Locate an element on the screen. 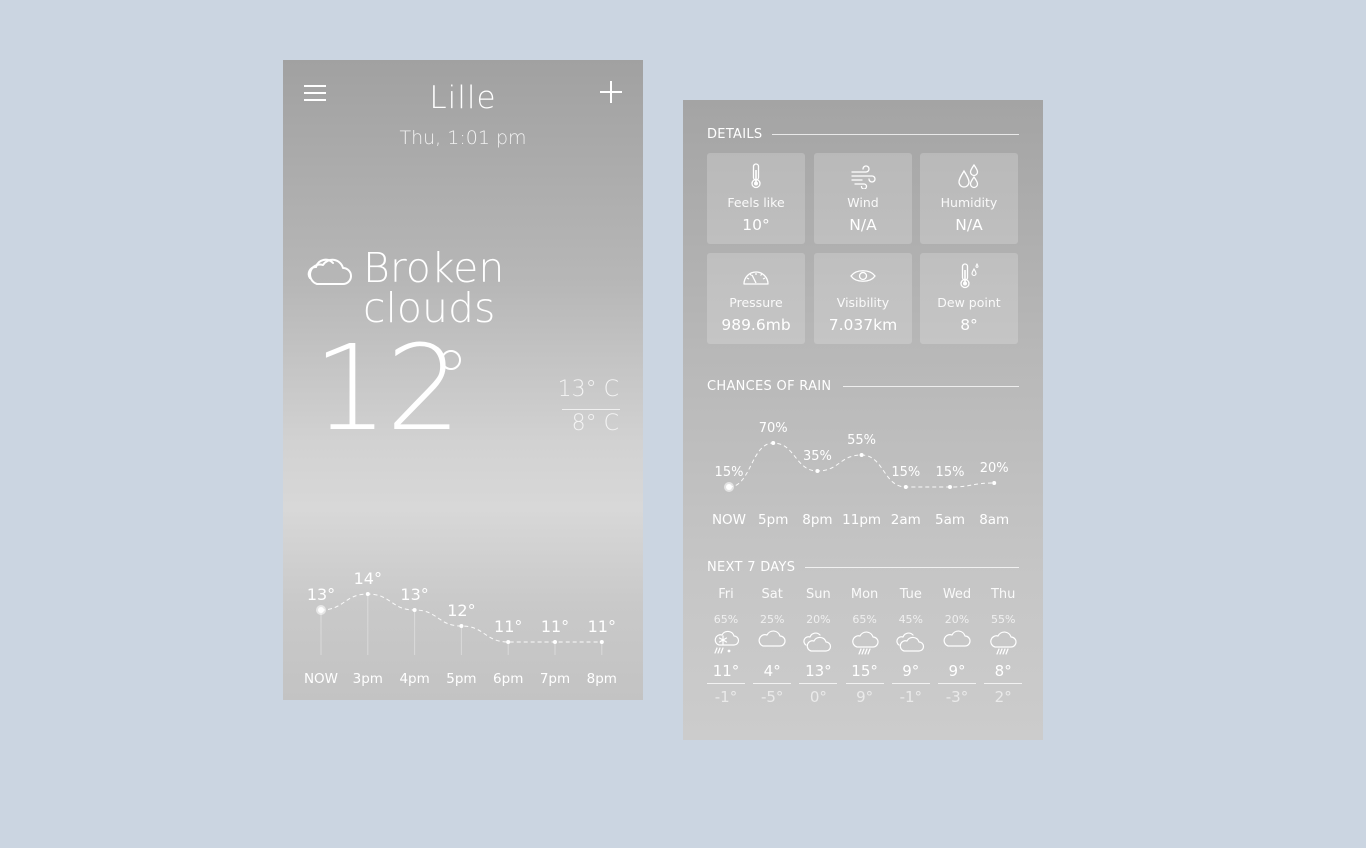 The width and height of the screenshot is (1366, 848). day-forecast: Fri 65% 11° -1° is located at coordinates (726, 646).